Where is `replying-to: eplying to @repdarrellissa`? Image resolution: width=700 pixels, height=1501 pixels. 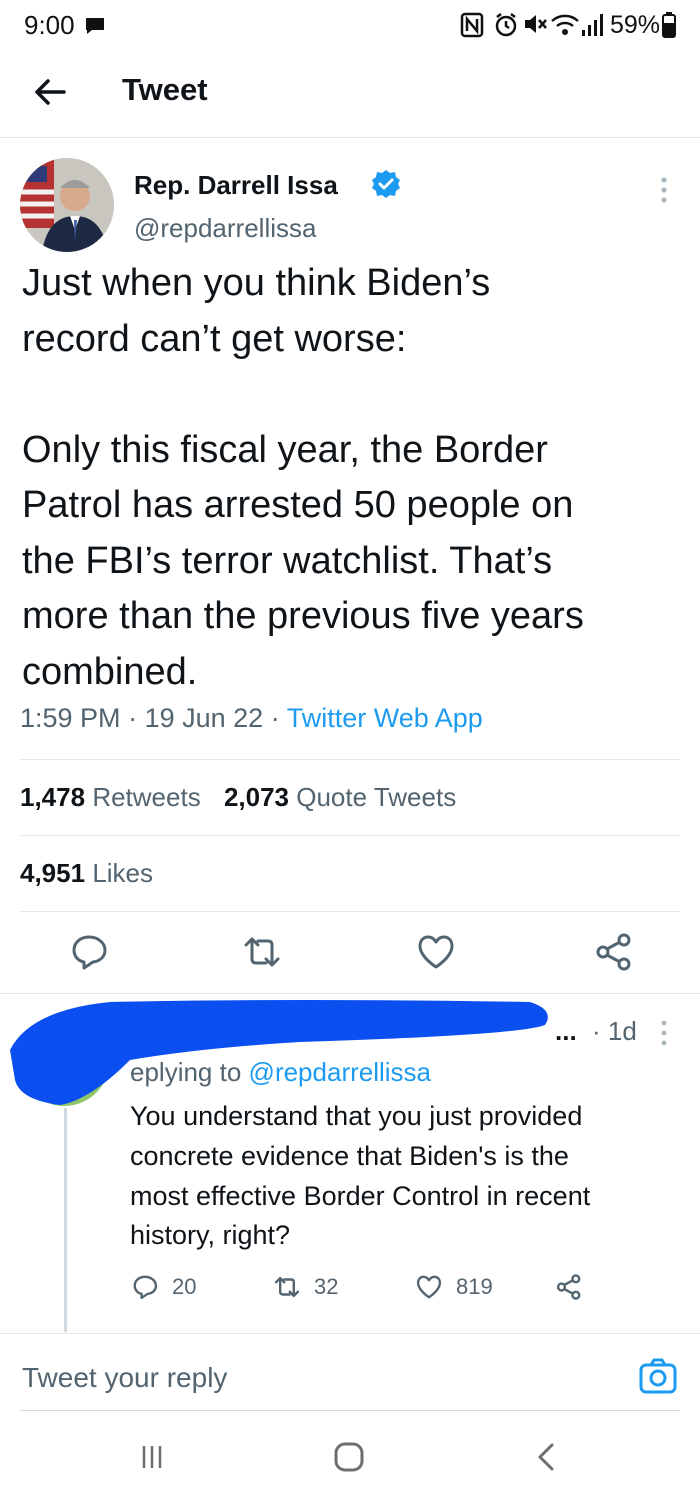 replying-to: eplying to @repdarrellissa is located at coordinates (280, 1072).